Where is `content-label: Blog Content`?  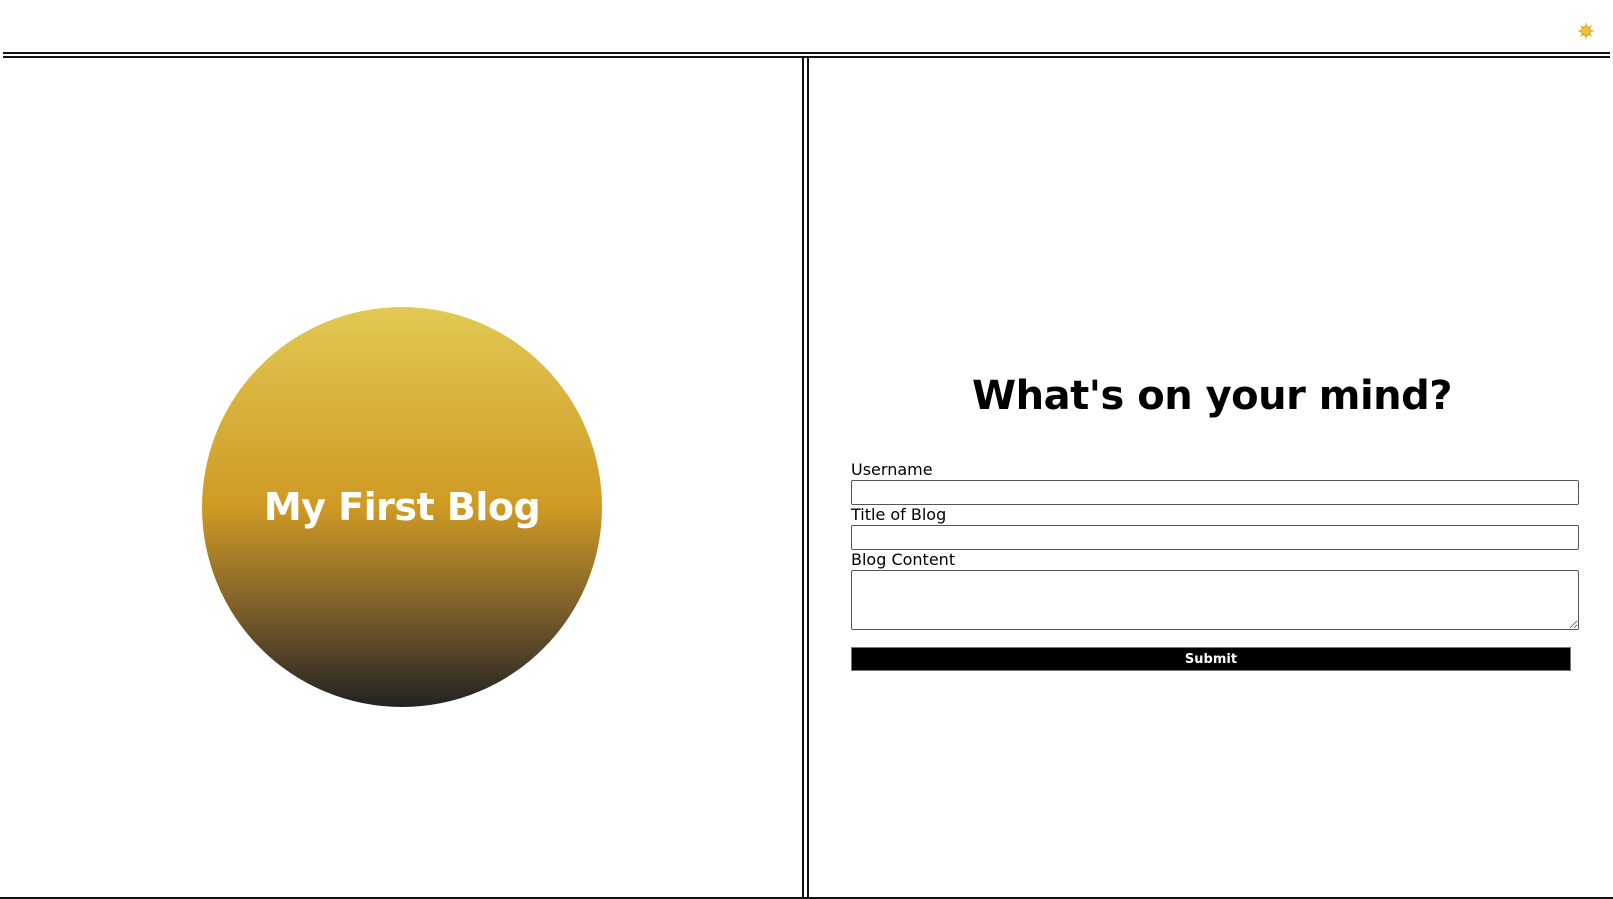 content-label: Blog Content is located at coordinates (903, 559).